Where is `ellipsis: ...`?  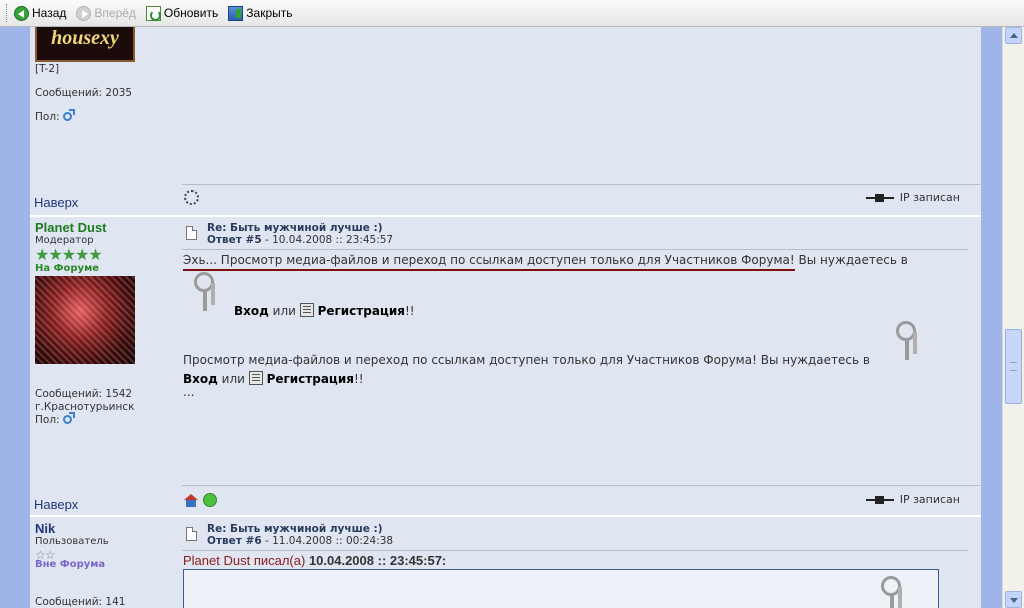 ellipsis: ... is located at coordinates (189, 392).